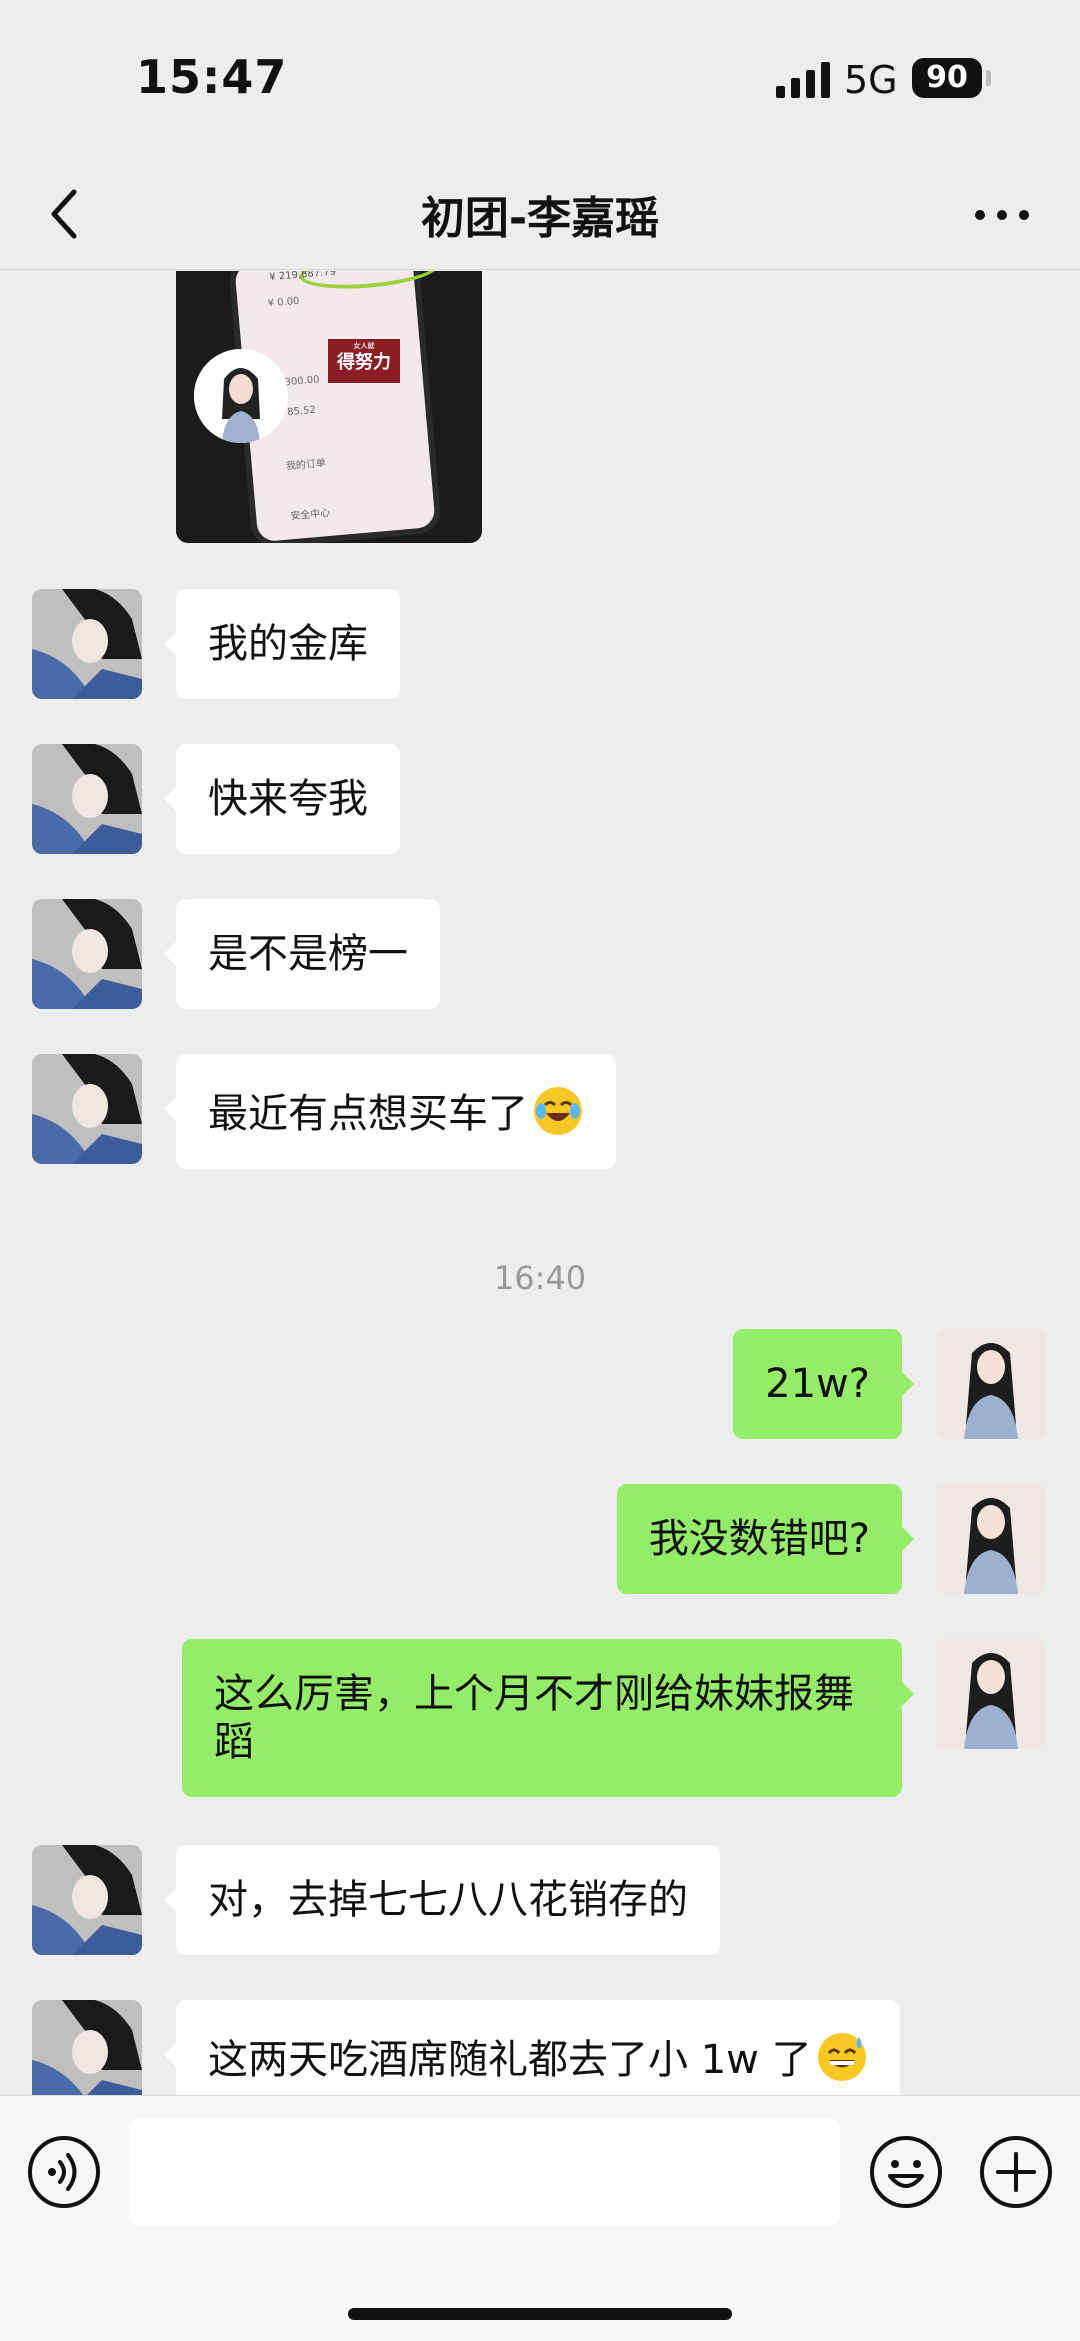 Image resolution: width=1080 pixels, height=2341 pixels. What do you see at coordinates (64, 2172) in the screenshot?
I see `voice-icon` at bounding box center [64, 2172].